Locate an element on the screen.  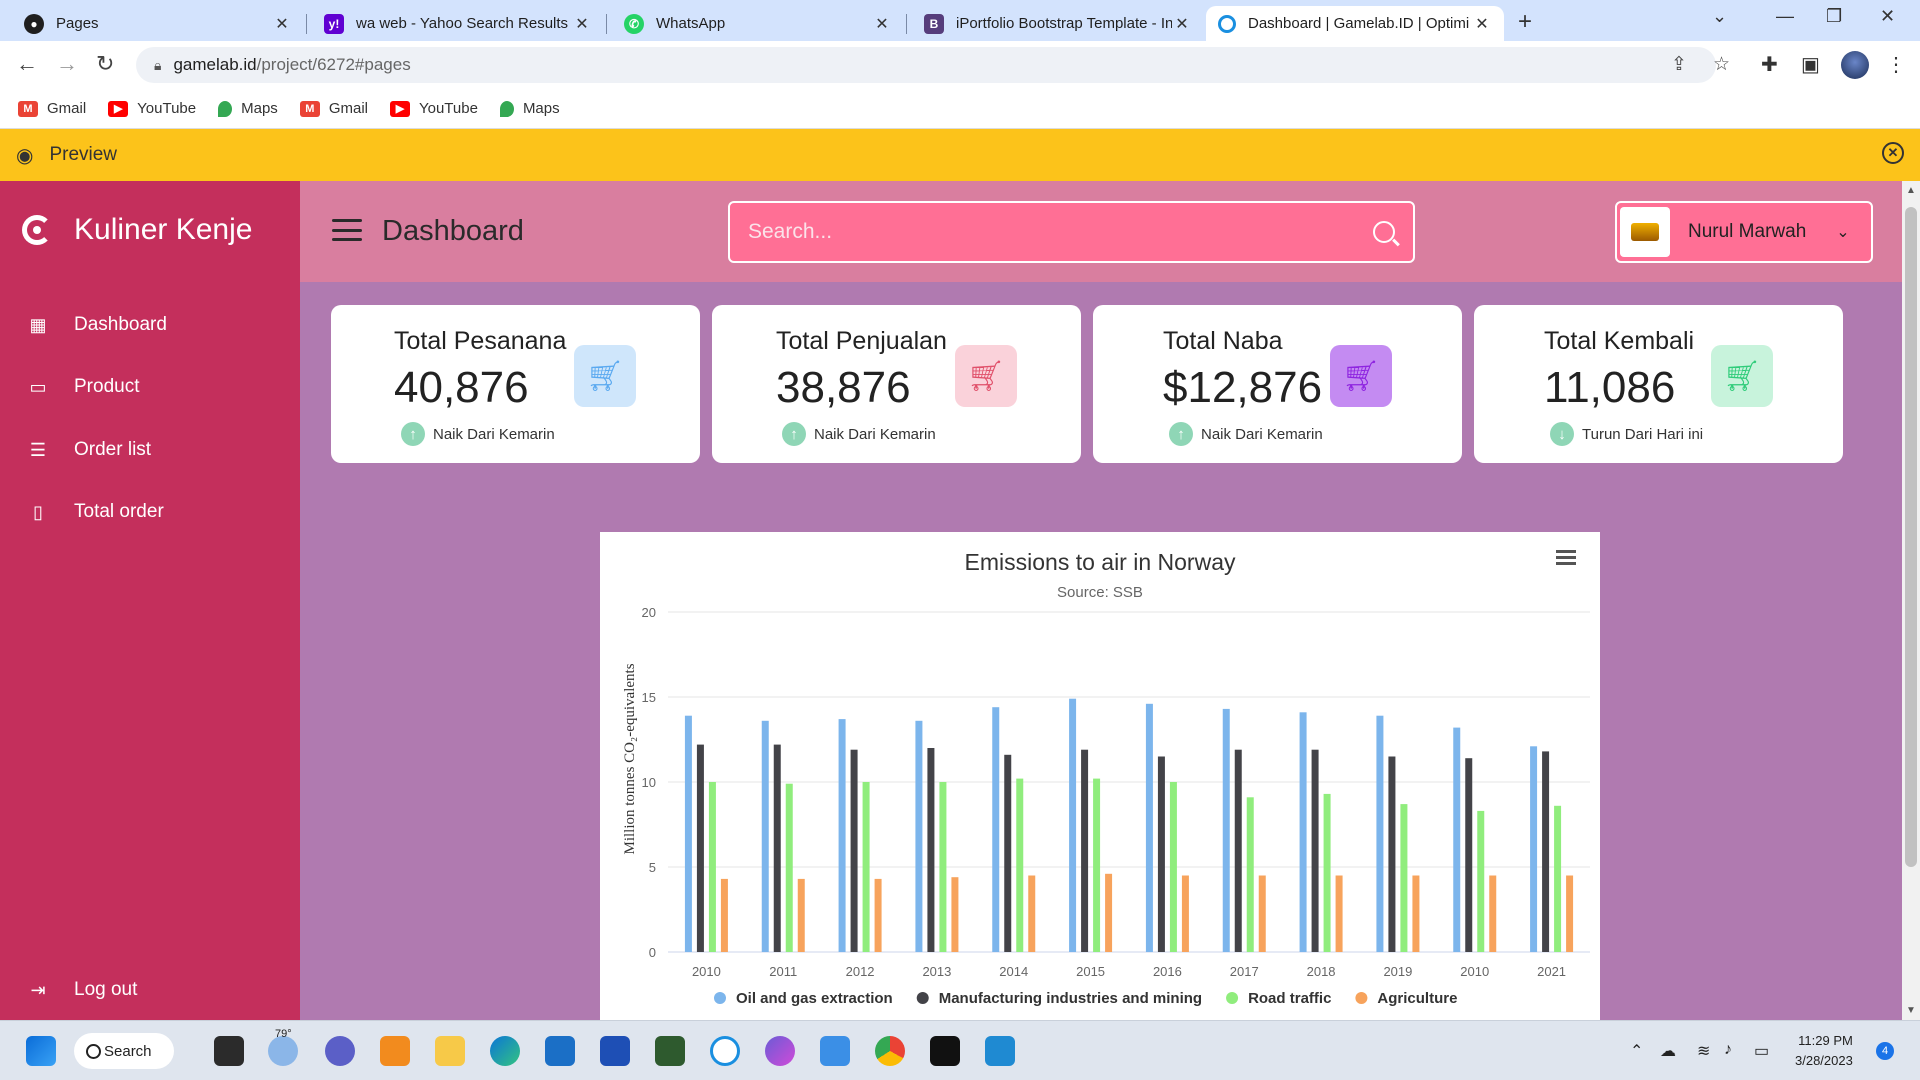
logout-button: ⇥ Log out is located at coordinates (82, 990).